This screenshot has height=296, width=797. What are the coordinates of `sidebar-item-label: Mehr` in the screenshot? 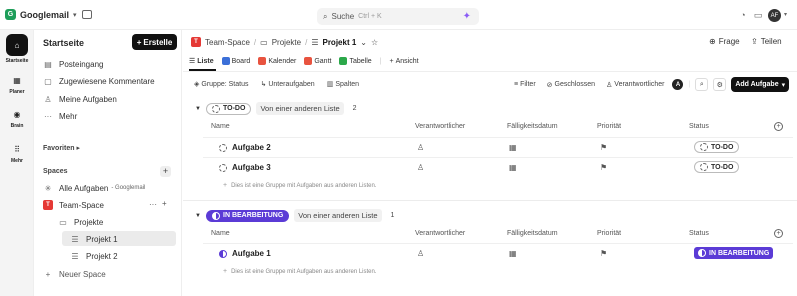 It's located at (68, 116).